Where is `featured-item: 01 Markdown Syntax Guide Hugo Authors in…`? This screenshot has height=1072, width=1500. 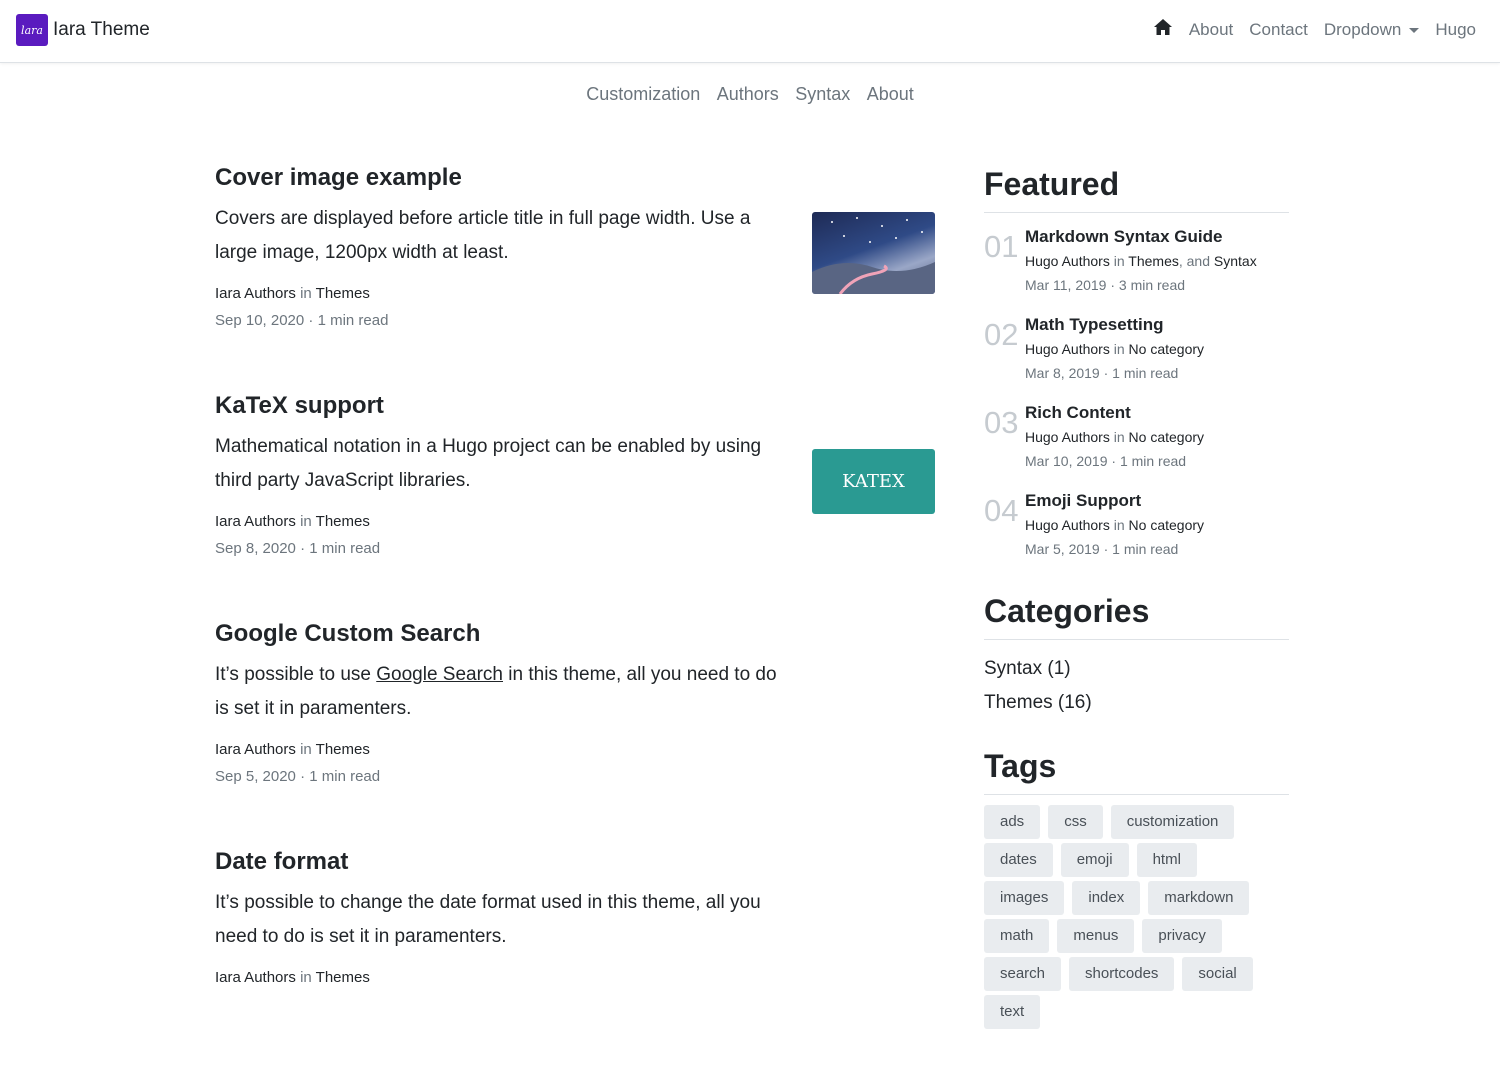
featured-item: 01 Markdown Syntax Guide Hugo Authors in… is located at coordinates (1136, 263).